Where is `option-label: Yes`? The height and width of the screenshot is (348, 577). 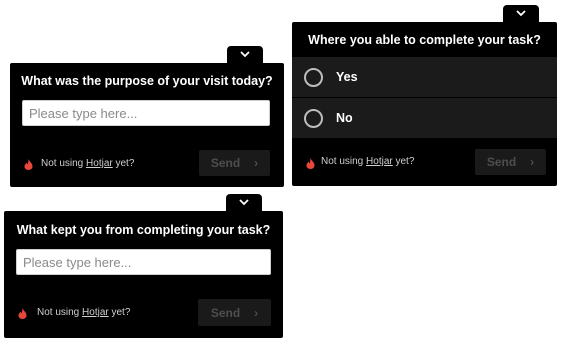 option-label: Yes is located at coordinates (347, 77).